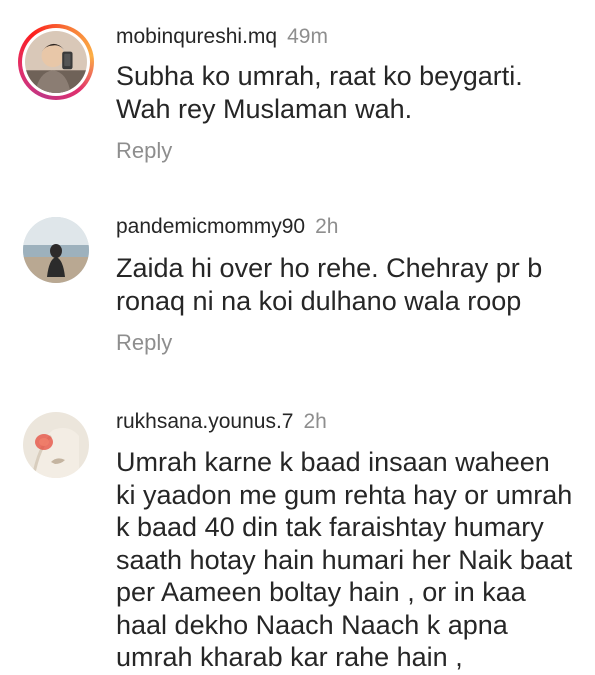  I want to click on avatar-story-ring, so click(56, 62).